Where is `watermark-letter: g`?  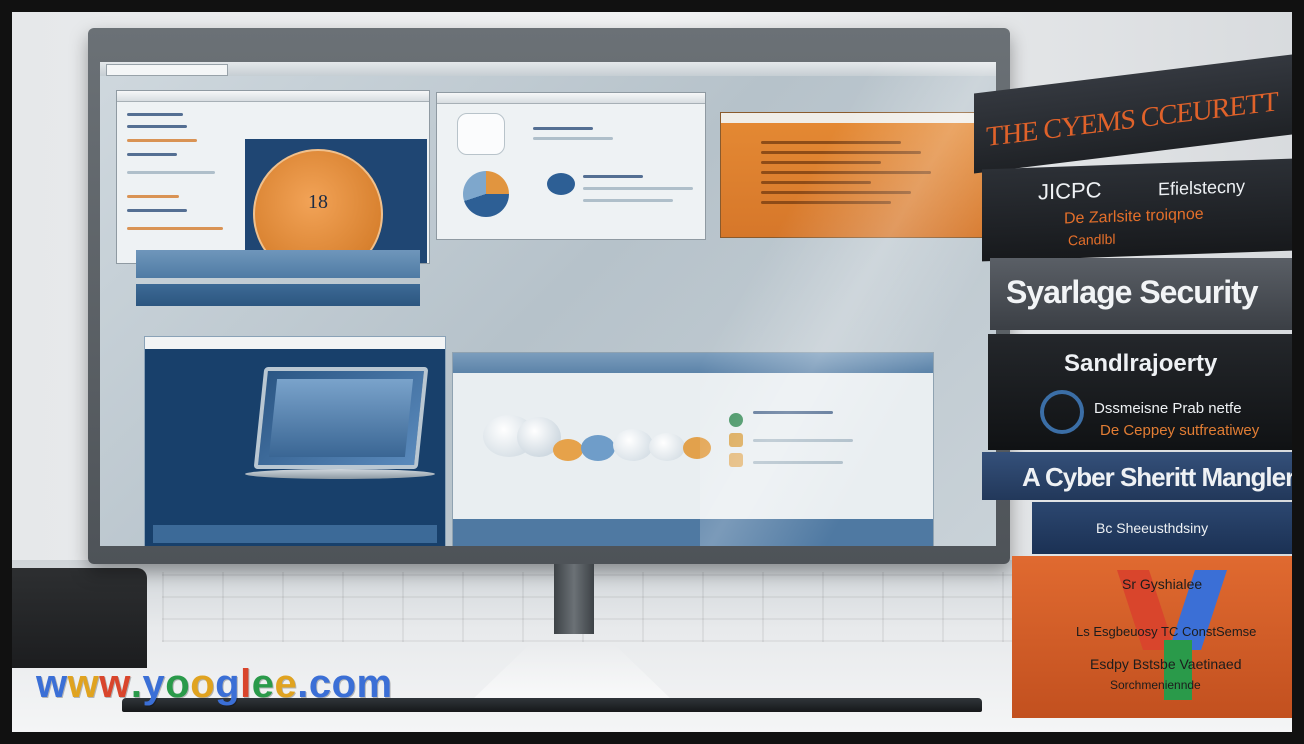 watermark-letter: g is located at coordinates (228, 684).